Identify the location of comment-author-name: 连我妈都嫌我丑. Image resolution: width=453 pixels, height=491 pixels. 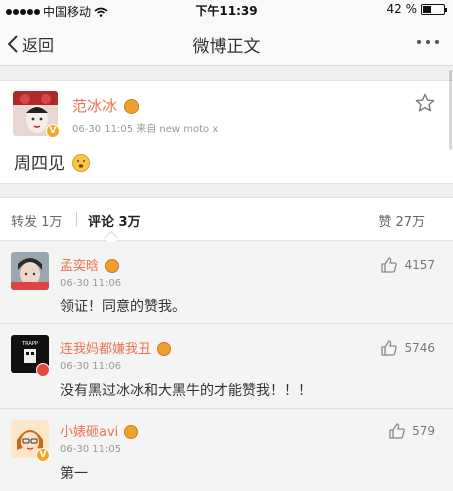
(106, 349).